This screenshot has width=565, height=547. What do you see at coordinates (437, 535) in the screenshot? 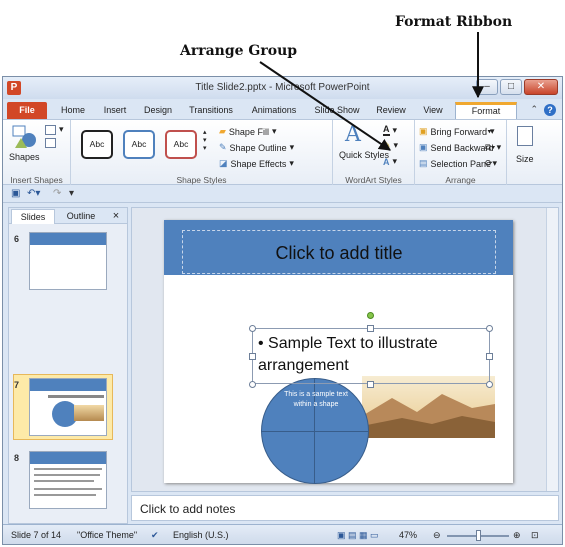
I see `zoom-out-icon: ⊖` at bounding box center [437, 535].